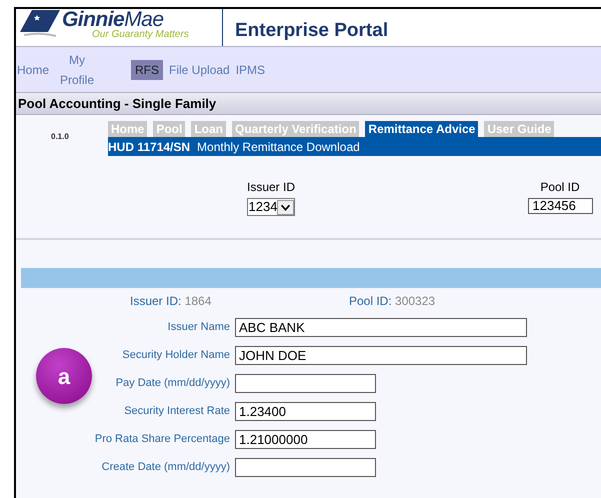  Describe the element at coordinates (144, 19) in the screenshot. I see `logo-wordmark-light: Mae` at that location.